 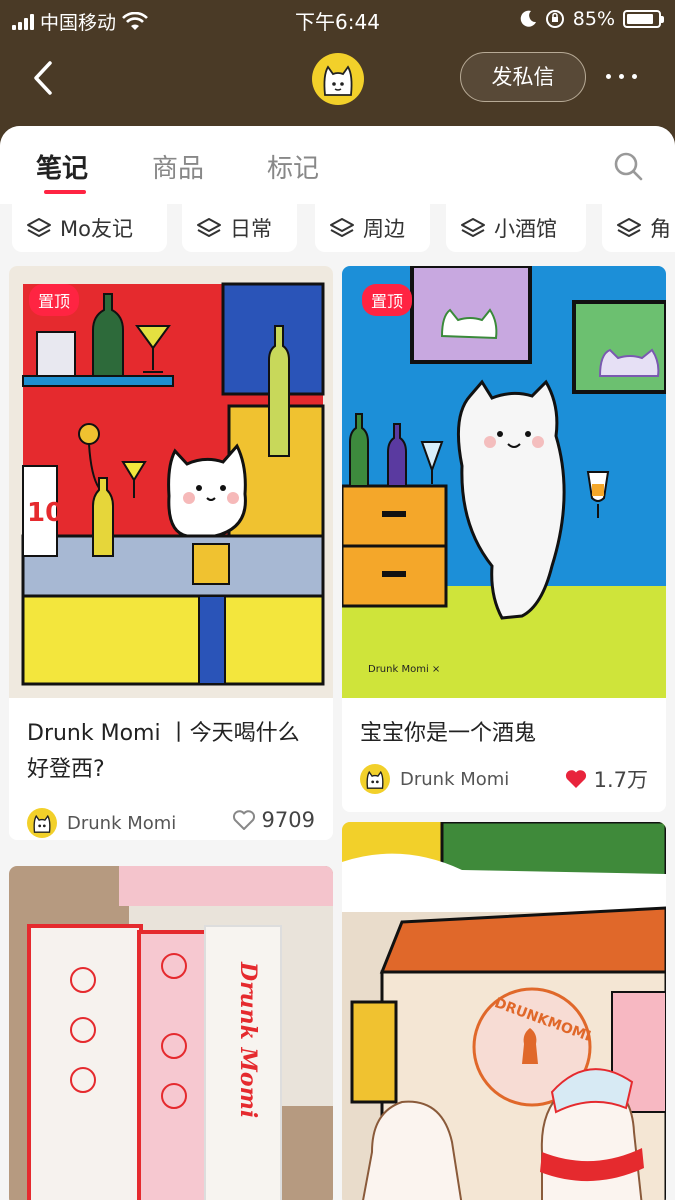 I want to click on rotation-lock-icon, so click(x=554, y=19).